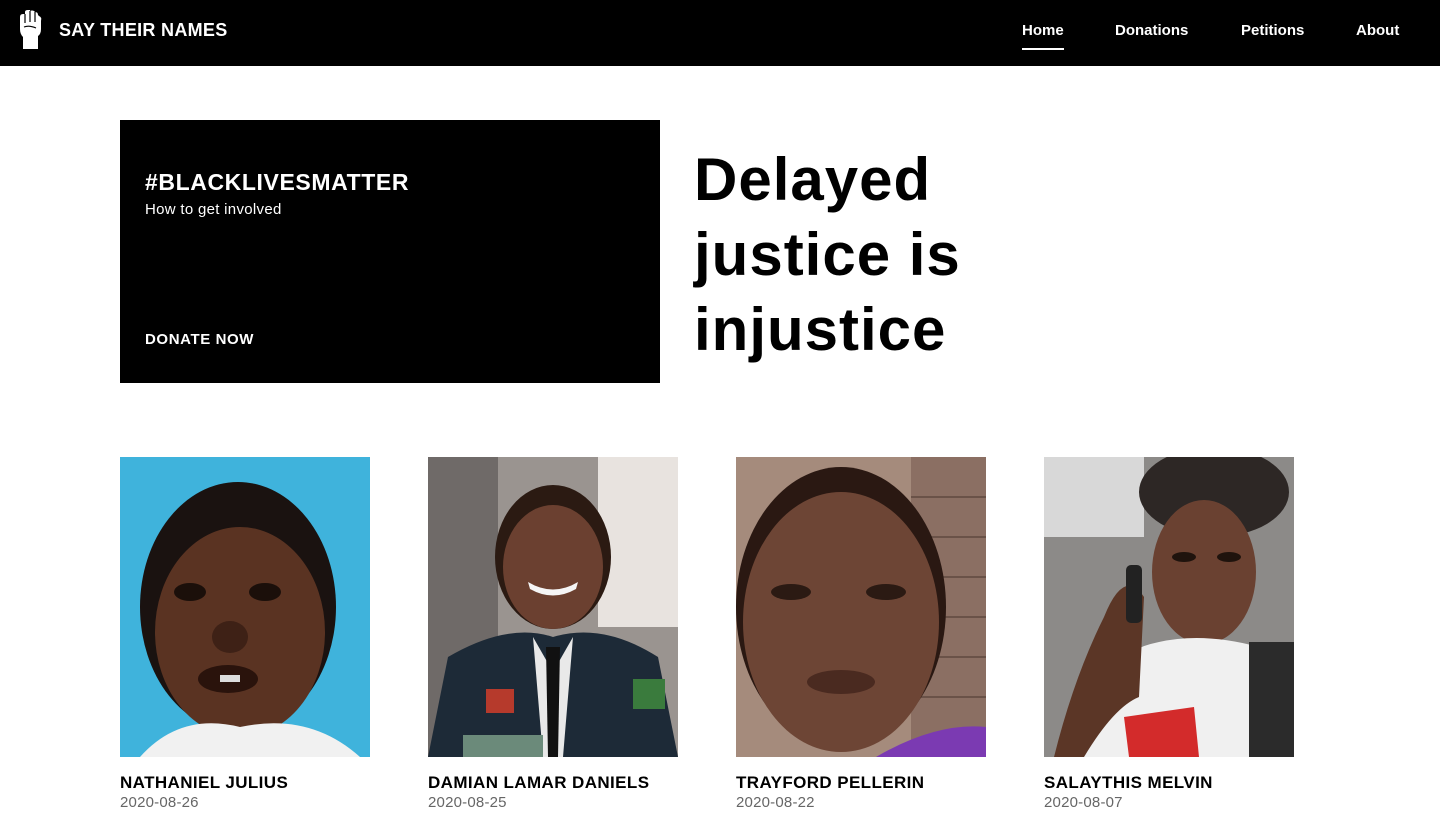 The image size is (1440, 816). I want to click on person-name: TRAYFORD PELLERIN, so click(830, 782).